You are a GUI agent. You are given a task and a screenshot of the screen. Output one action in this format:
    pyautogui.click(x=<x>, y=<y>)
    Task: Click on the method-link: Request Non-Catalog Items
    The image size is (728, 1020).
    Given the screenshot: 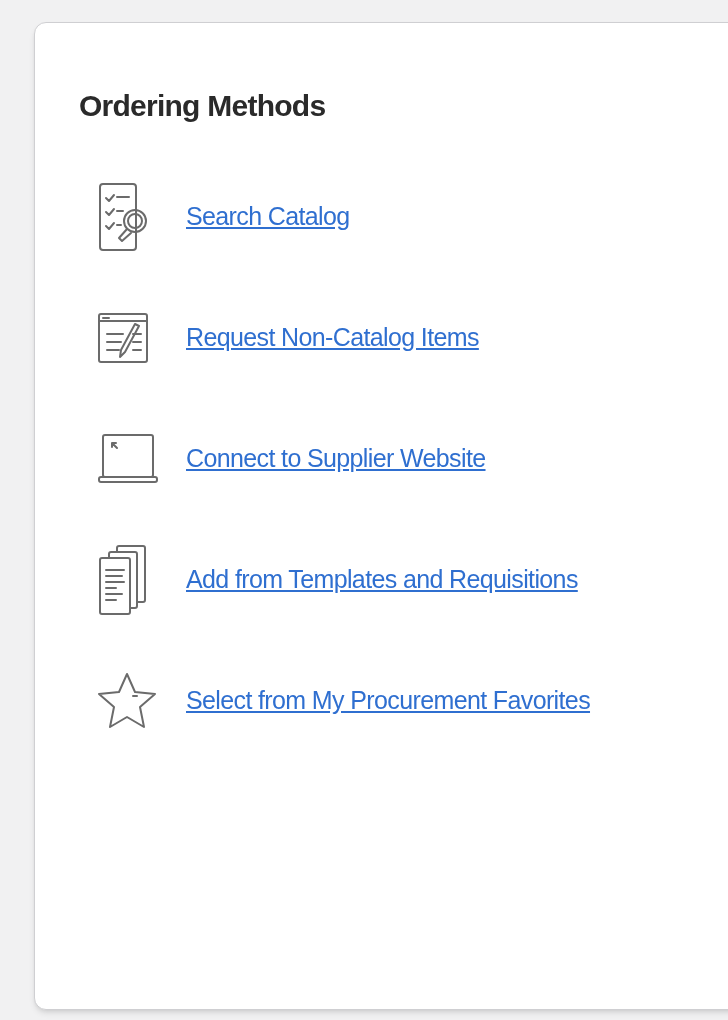 What is the action you would take?
    pyautogui.click(x=332, y=337)
    